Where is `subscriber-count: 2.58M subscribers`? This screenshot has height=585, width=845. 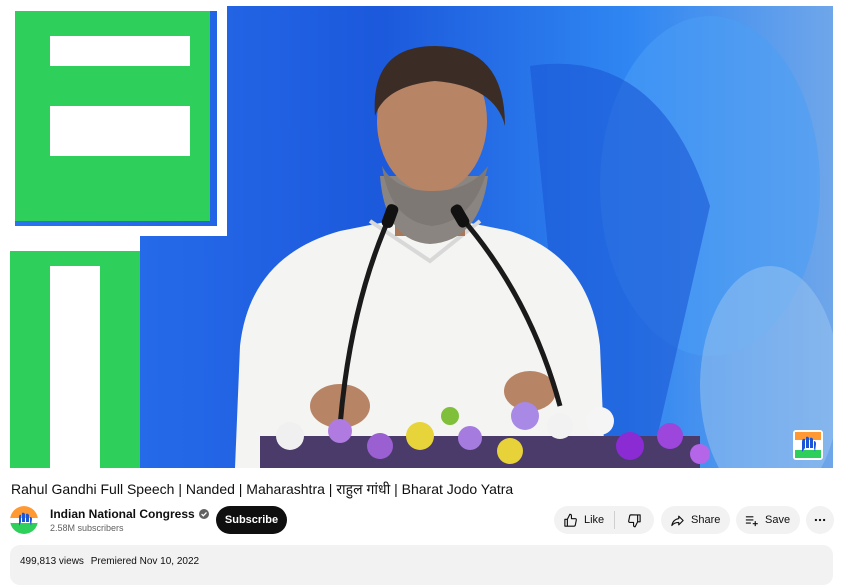 subscriber-count: 2.58M subscribers is located at coordinates (87, 528).